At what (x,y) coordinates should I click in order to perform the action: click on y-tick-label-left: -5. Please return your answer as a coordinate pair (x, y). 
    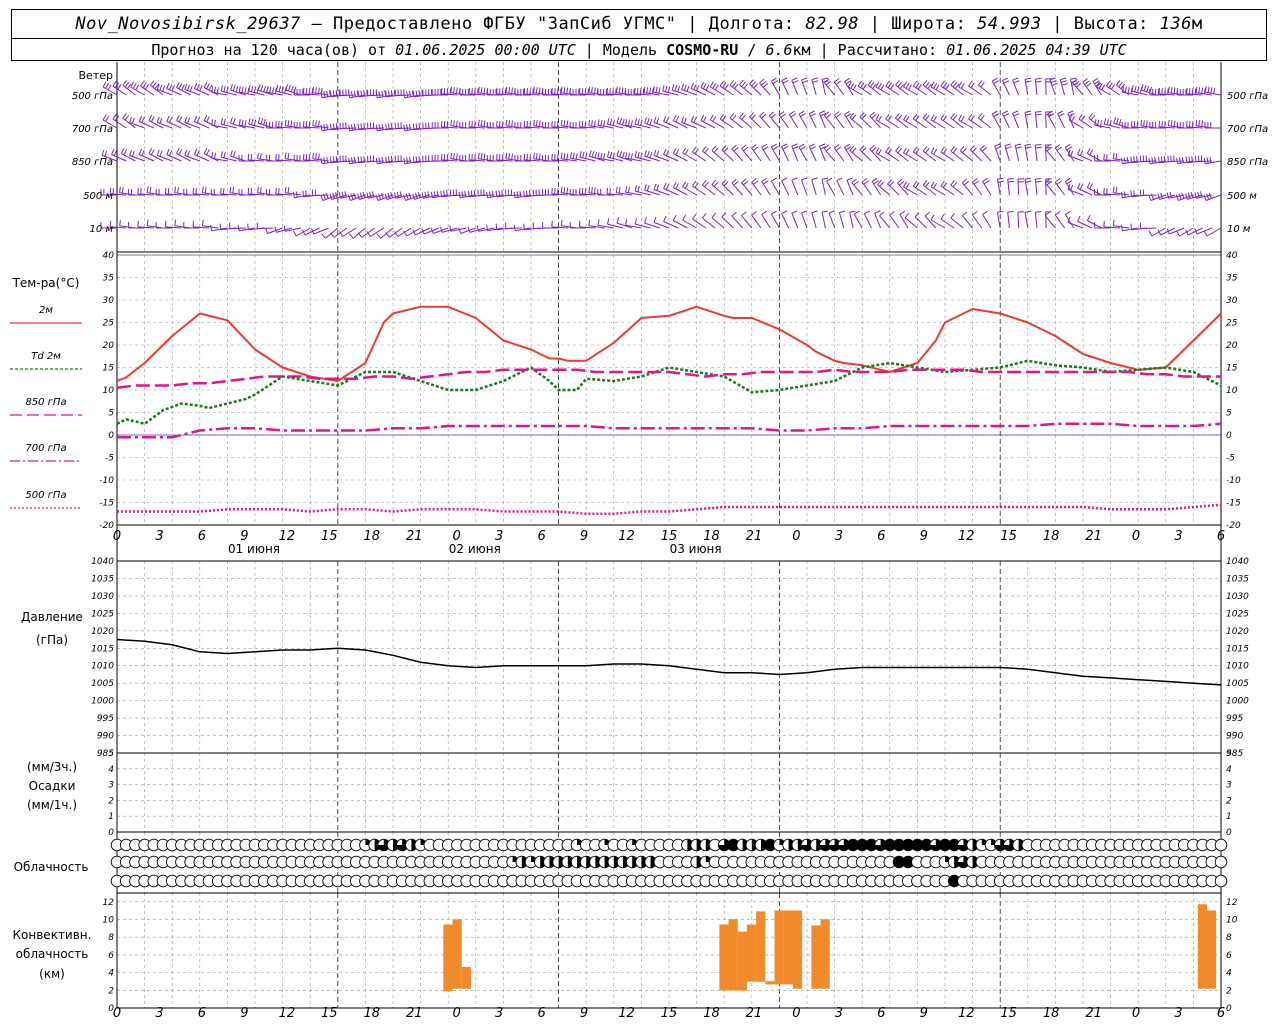
    Looking at the image, I should click on (109, 459).